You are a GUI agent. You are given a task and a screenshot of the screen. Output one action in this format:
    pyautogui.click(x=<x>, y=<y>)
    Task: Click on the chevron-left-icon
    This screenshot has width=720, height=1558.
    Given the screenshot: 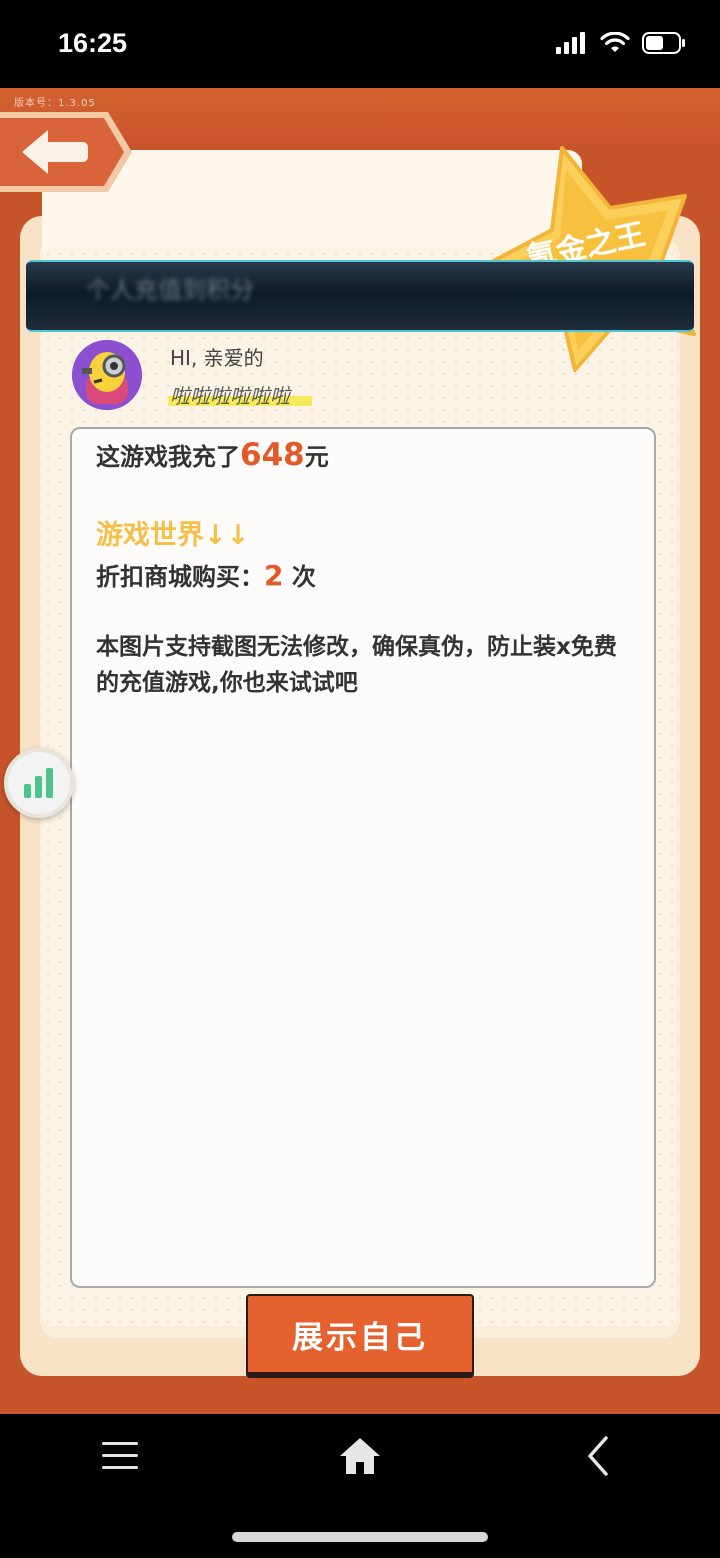 What is the action you would take?
    pyautogui.click(x=598, y=1456)
    